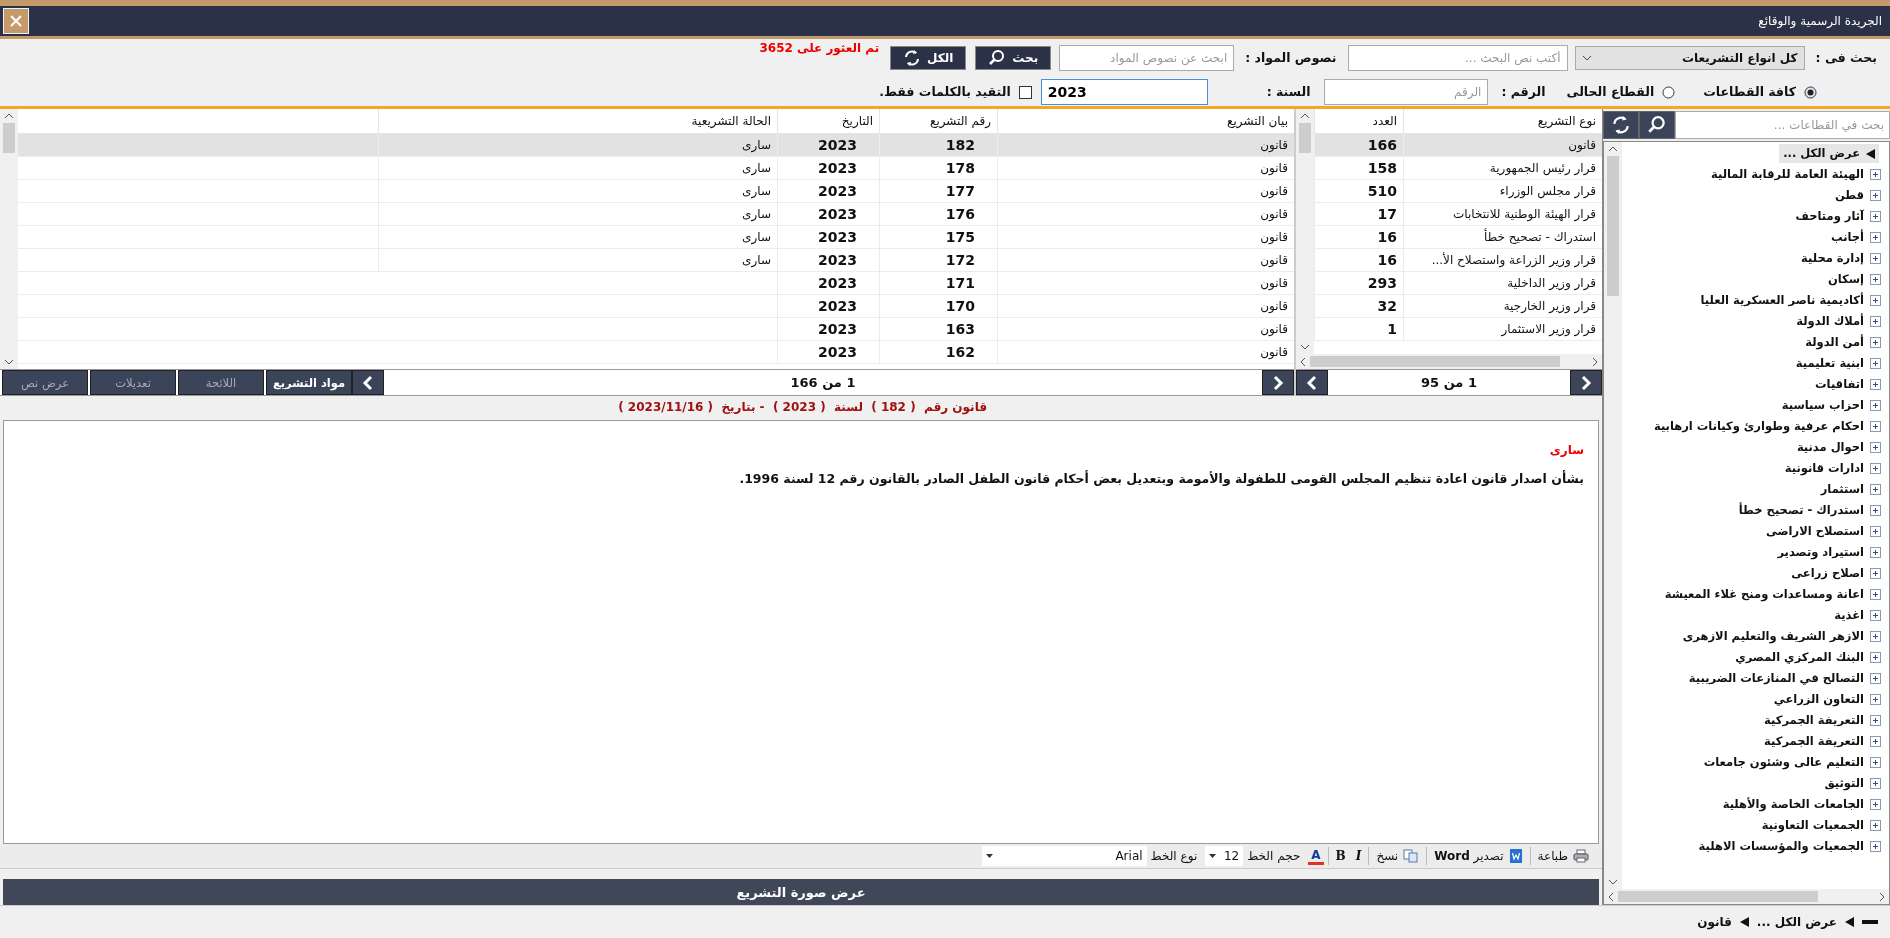  Describe the element at coordinates (1818, 699) in the screenshot. I see `tree-item: التعاون الزراعي` at that location.